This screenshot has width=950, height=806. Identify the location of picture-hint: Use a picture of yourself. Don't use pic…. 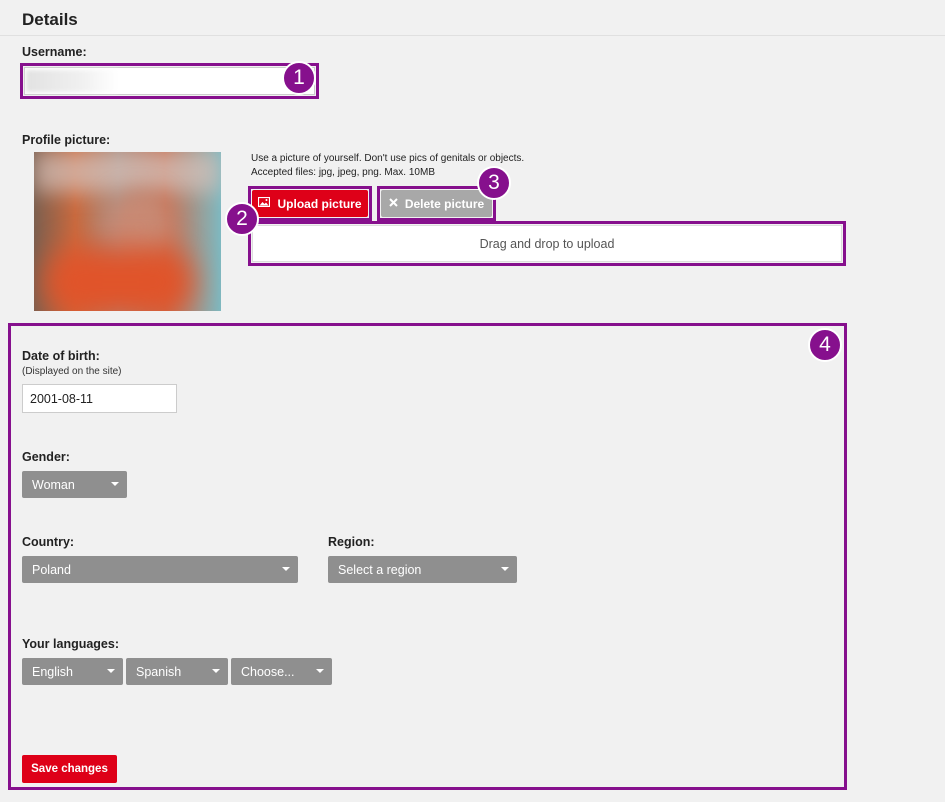
(388, 158).